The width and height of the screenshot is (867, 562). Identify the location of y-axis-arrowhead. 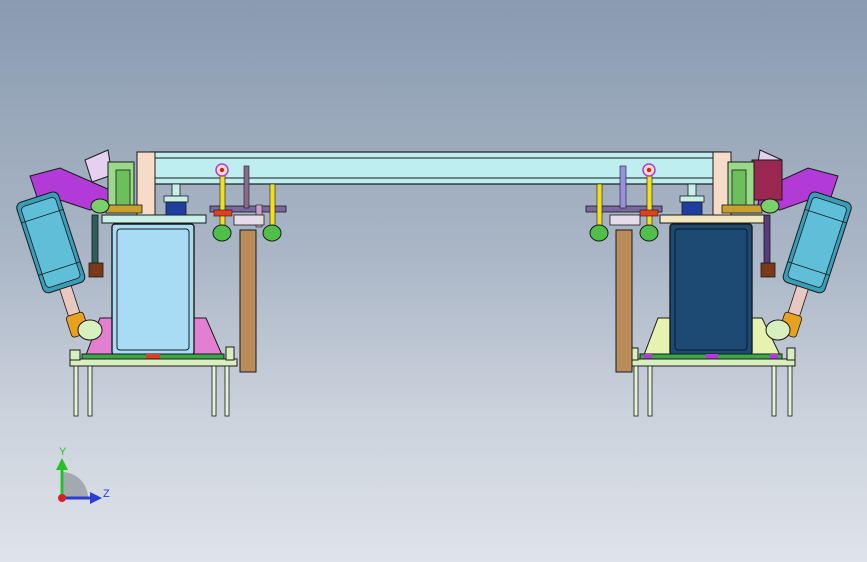
(62, 464).